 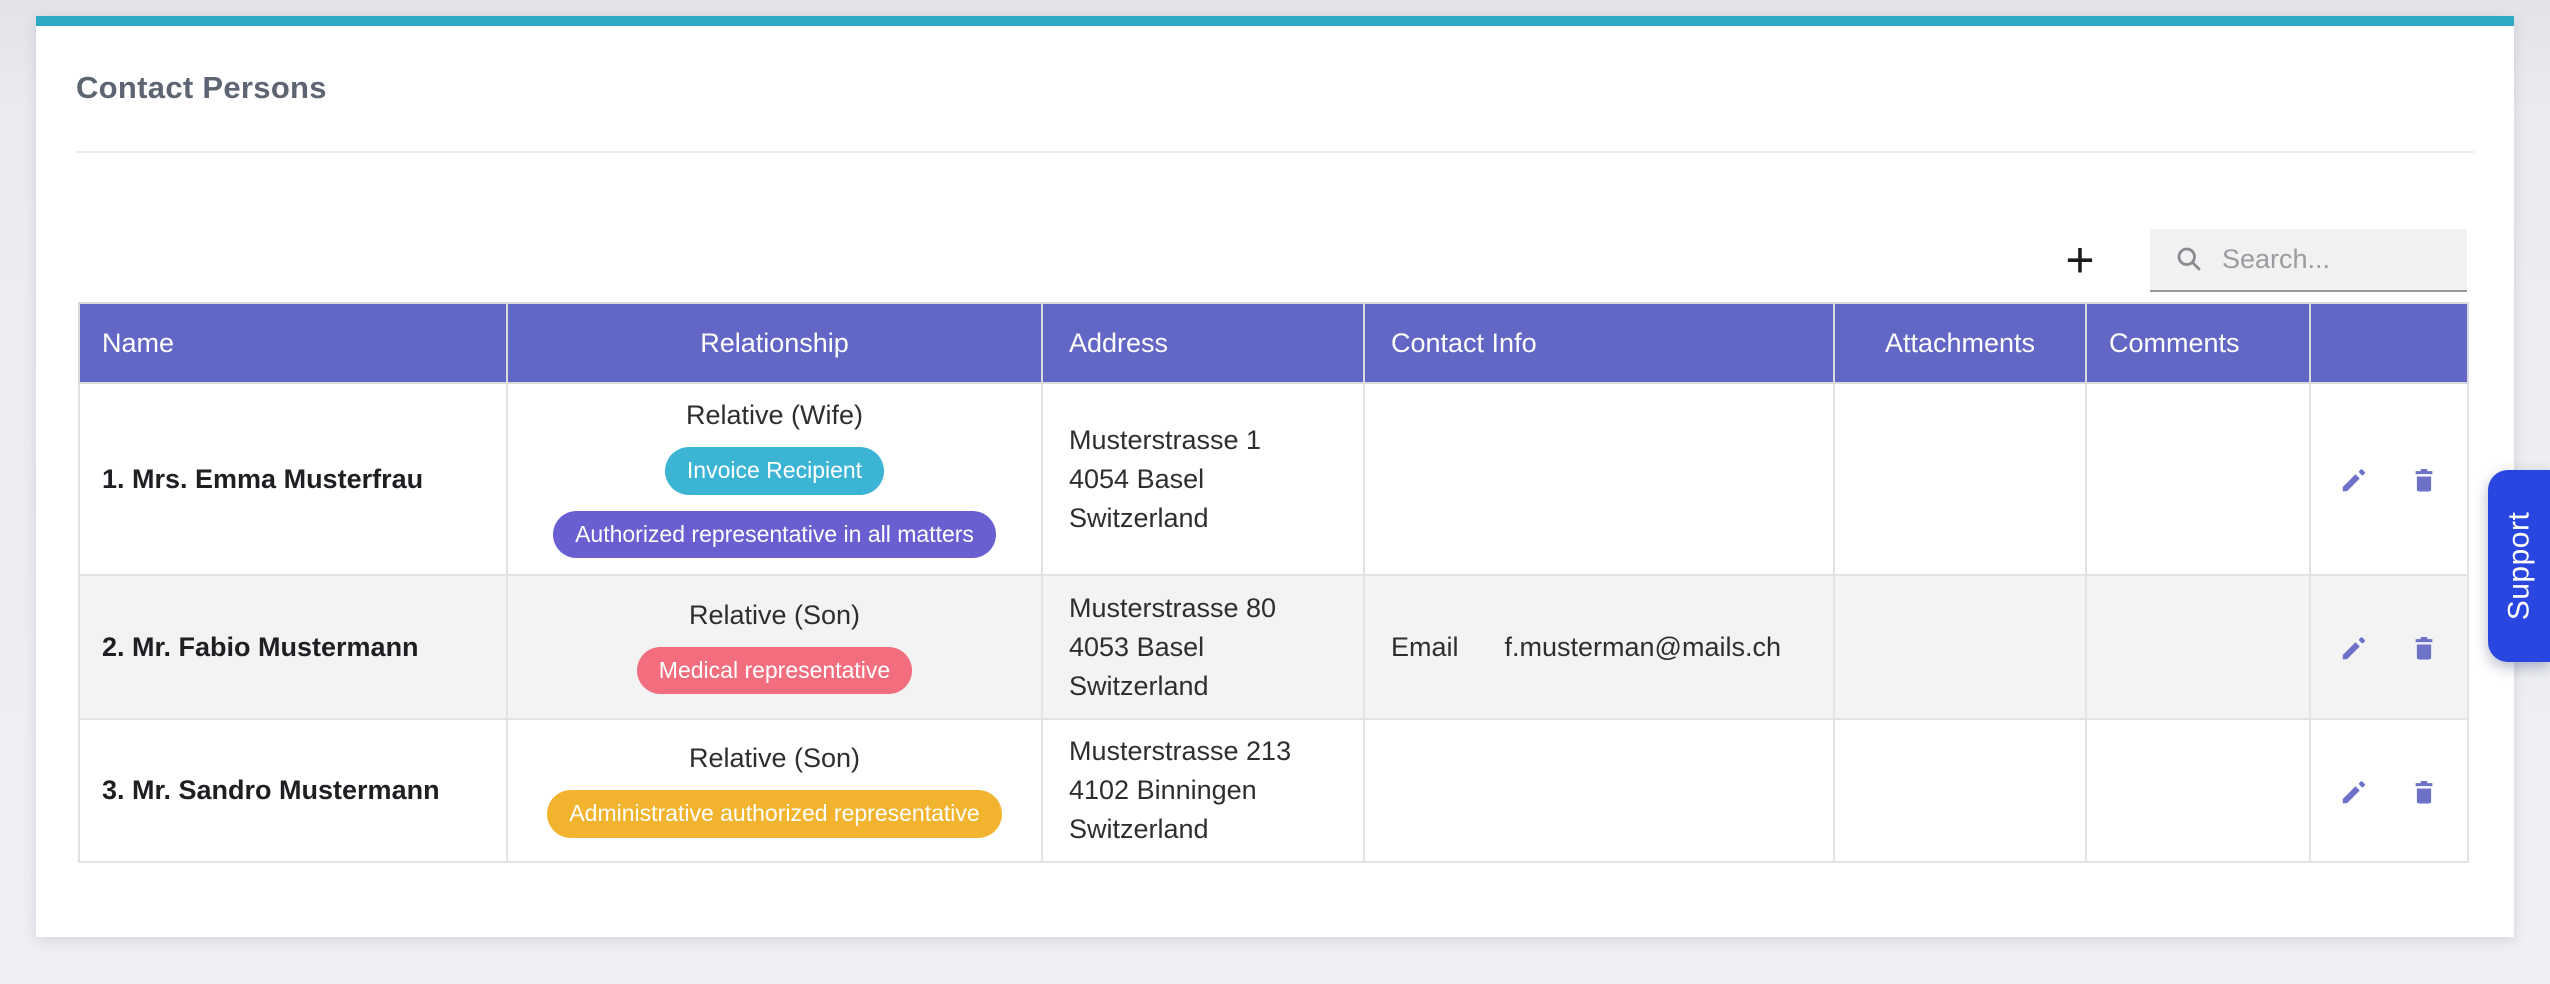 What do you see at coordinates (1165, 439) in the screenshot?
I see `address-line: Musterstrasse 1` at bounding box center [1165, 439].